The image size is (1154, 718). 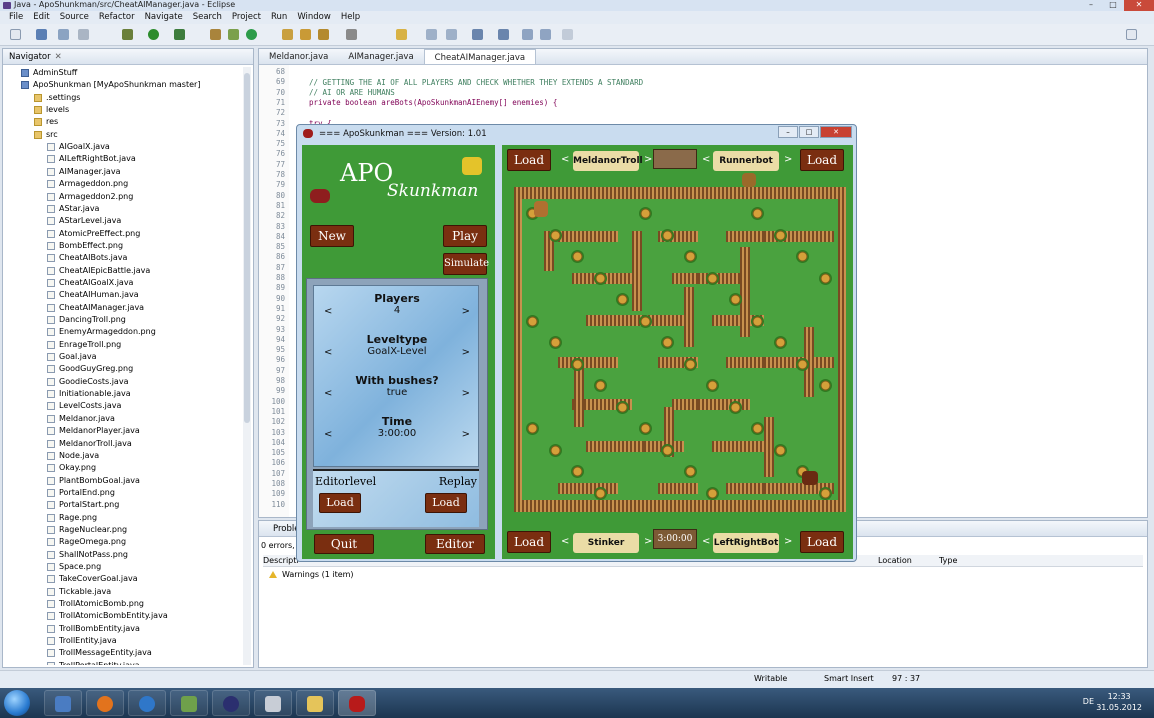 I want to click on navigator-item: LevelCosts.java, so click(x=84, y=406).